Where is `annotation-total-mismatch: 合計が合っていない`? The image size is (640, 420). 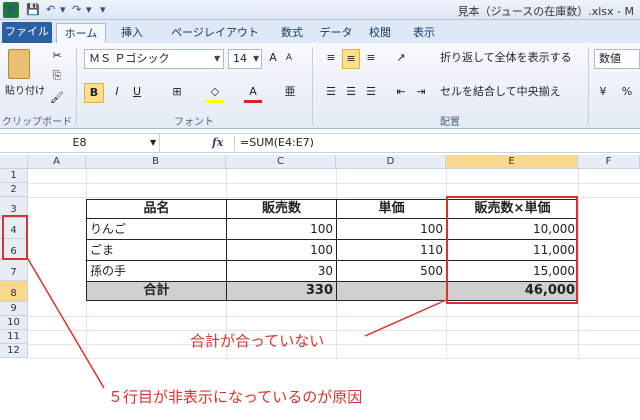
annotation-total-mismatch: 合計が合っていない is located at coordinates (257, 341).